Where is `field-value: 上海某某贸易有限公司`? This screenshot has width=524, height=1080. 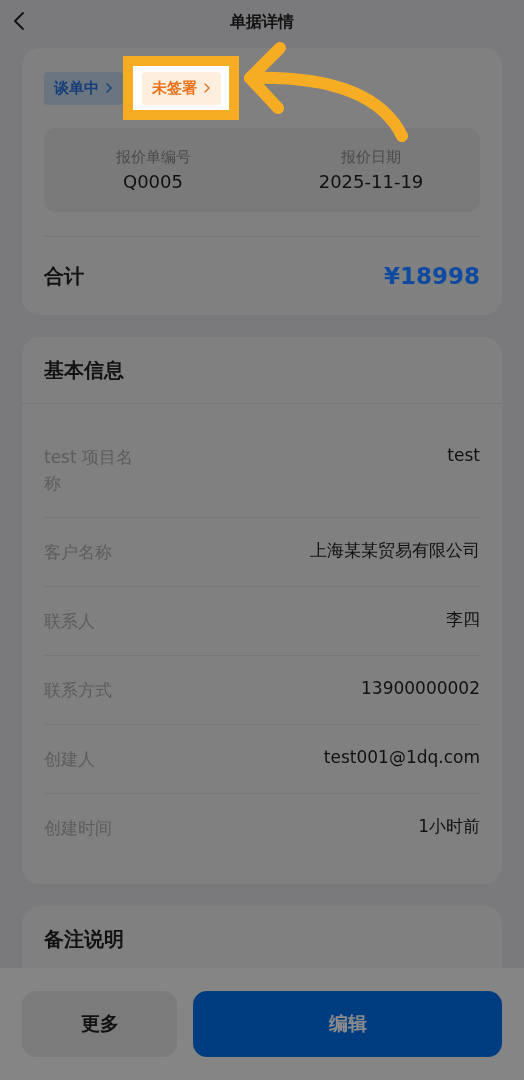 field-value: 上海某某贸易有限公司 is located at coordinates (395, 550).